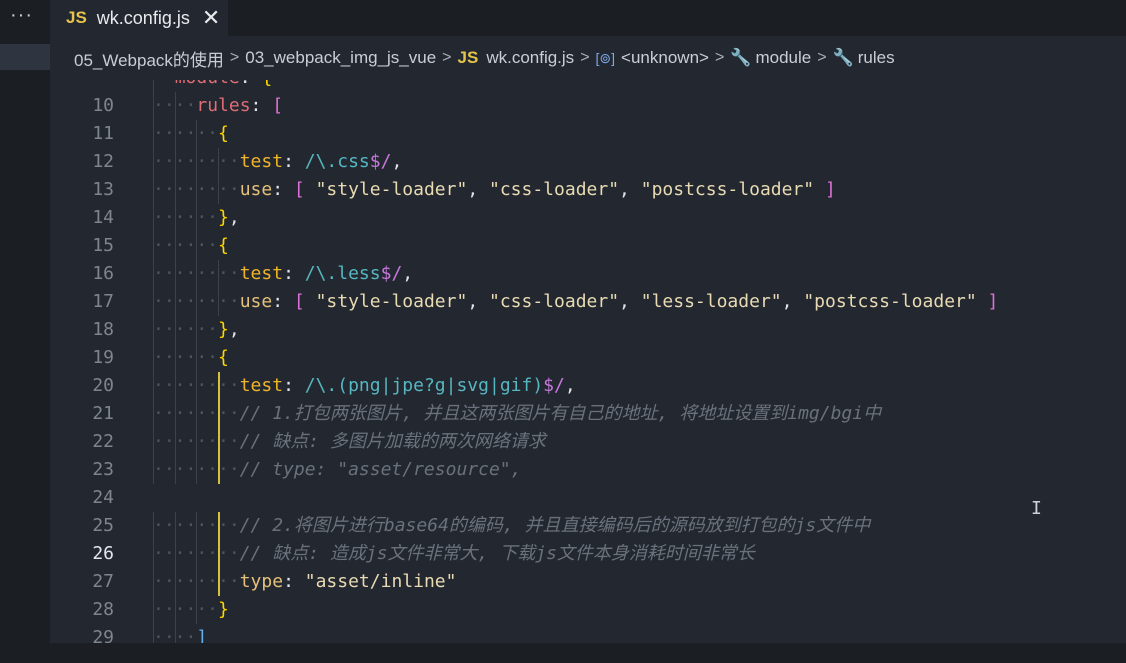 The image size is (1126, 663). I want to click on breadcrumb-rules: rules, so click(876, 58).